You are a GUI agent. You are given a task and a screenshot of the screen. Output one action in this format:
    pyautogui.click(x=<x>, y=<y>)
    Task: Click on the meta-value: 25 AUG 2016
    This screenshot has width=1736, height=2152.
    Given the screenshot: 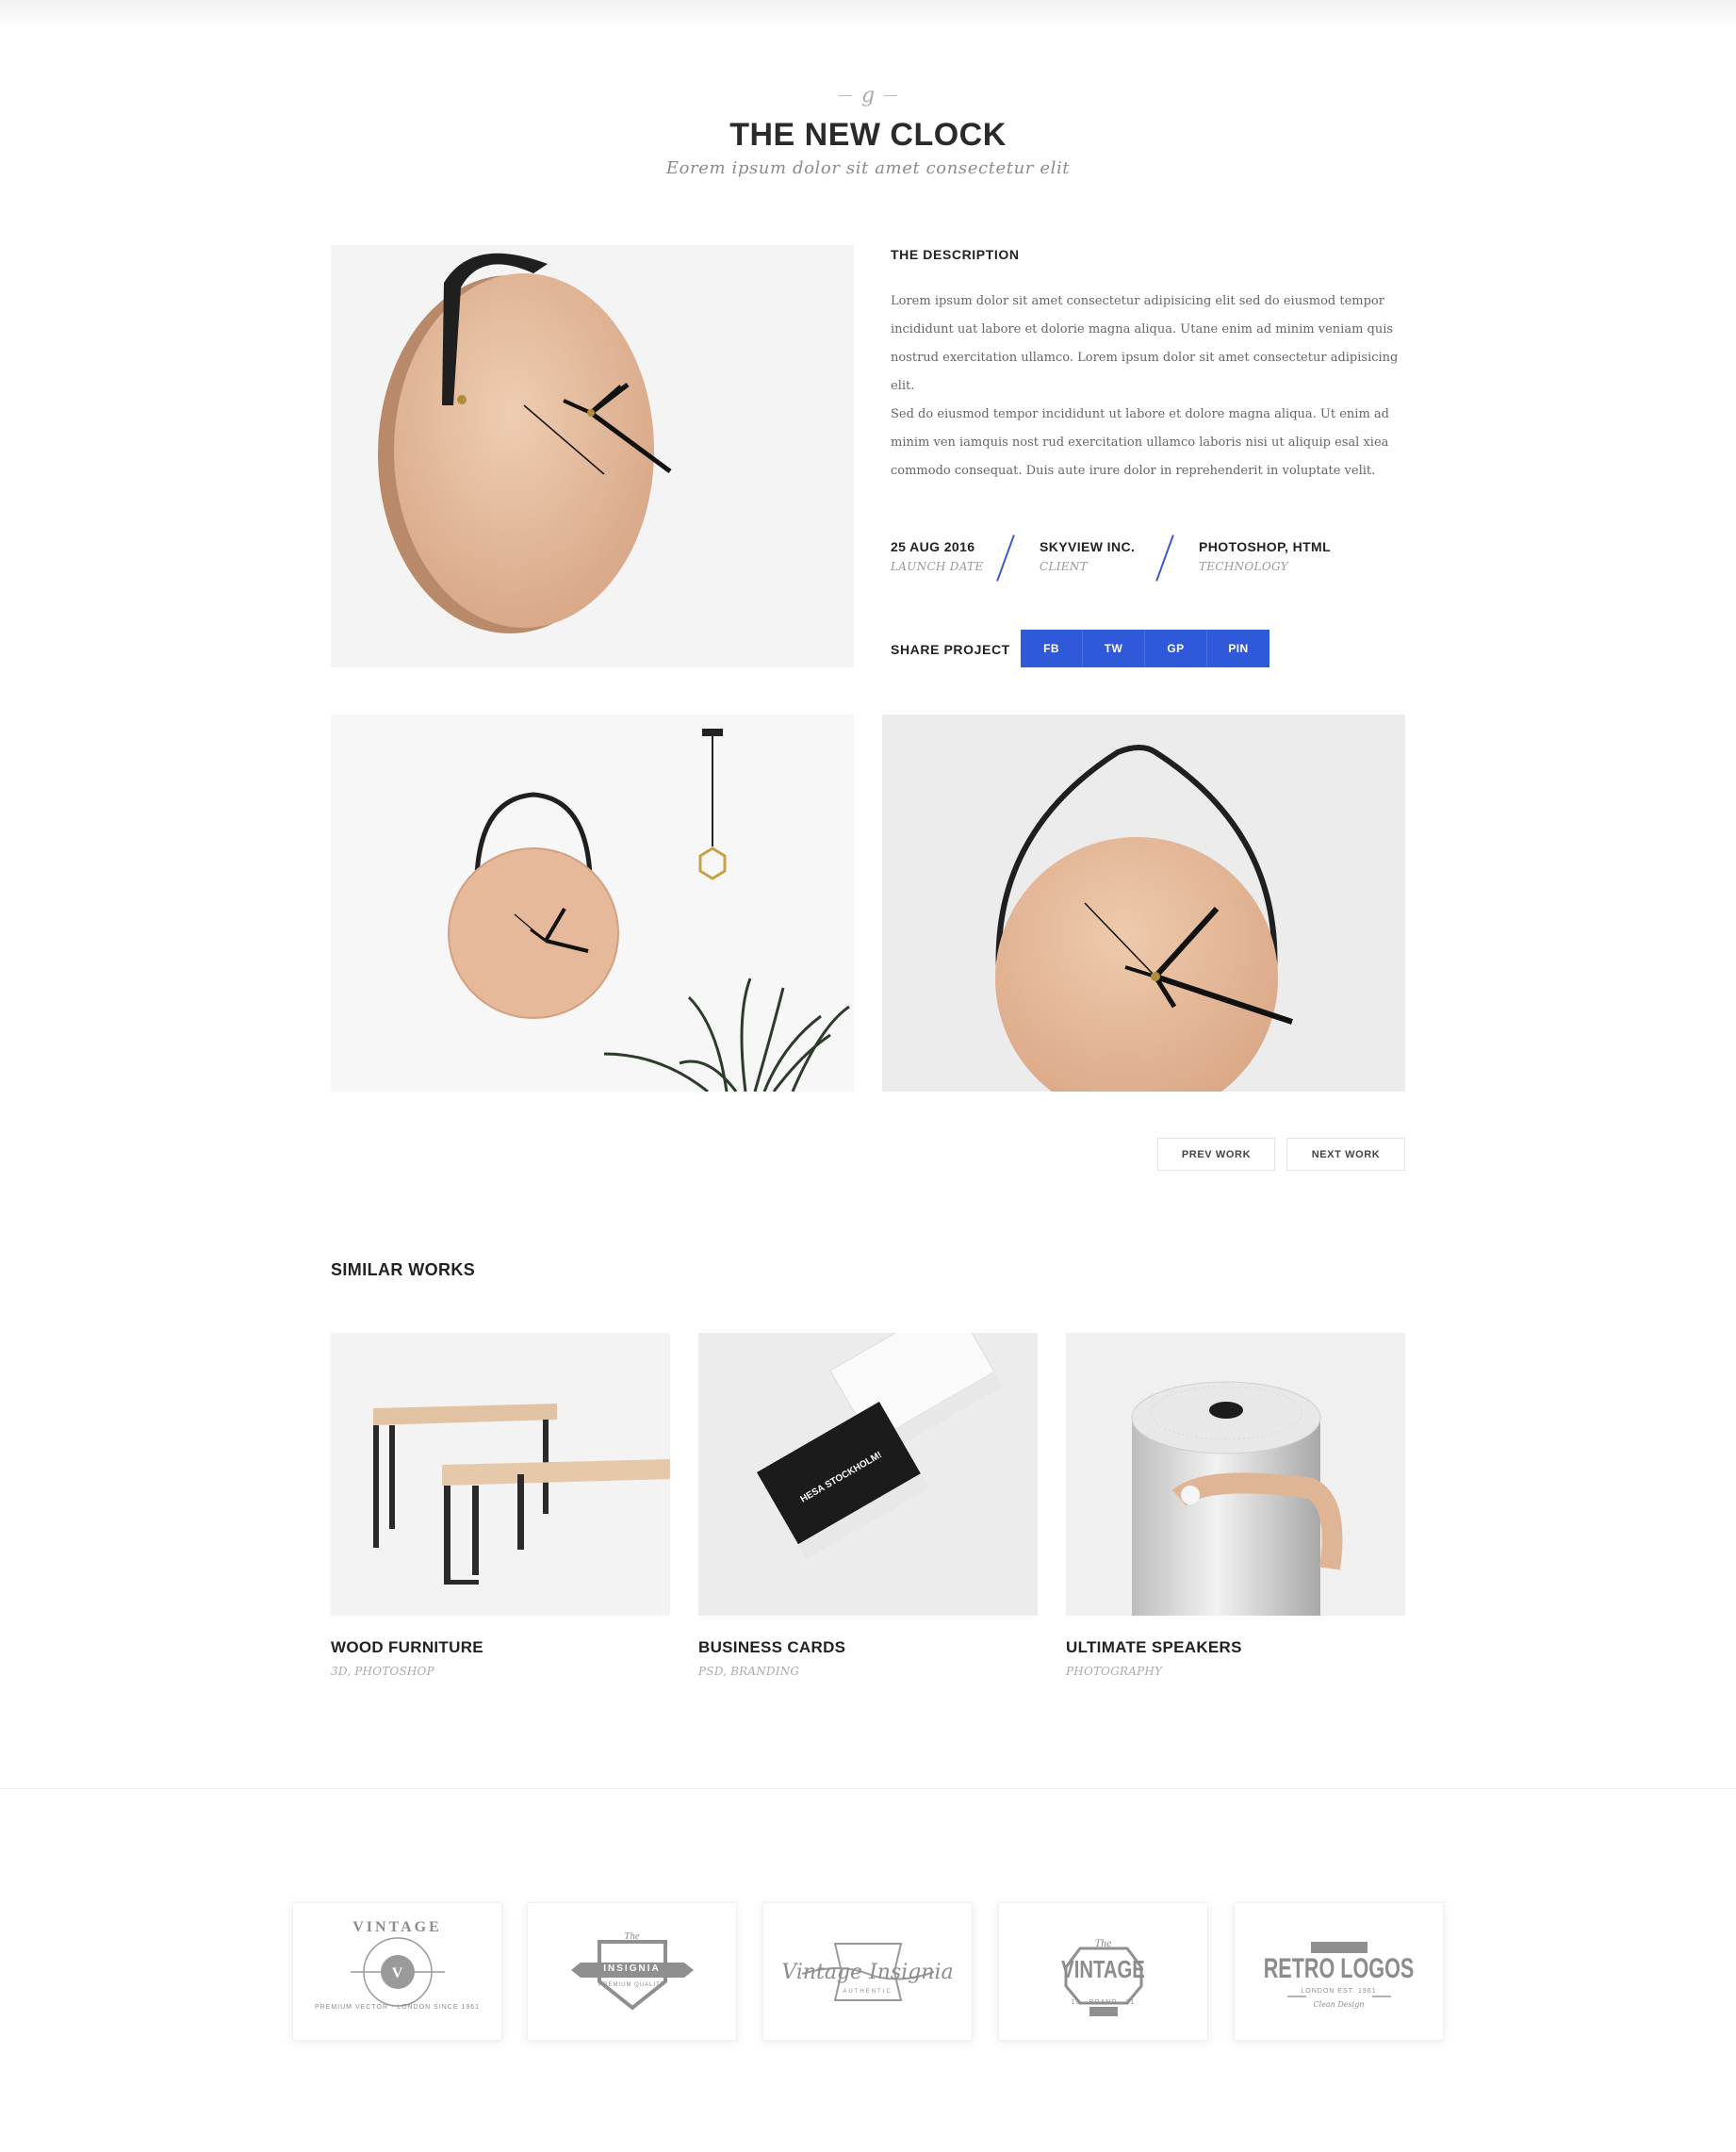 What is the action you would take?
    pyautogui.click(x=933, y=546)
    